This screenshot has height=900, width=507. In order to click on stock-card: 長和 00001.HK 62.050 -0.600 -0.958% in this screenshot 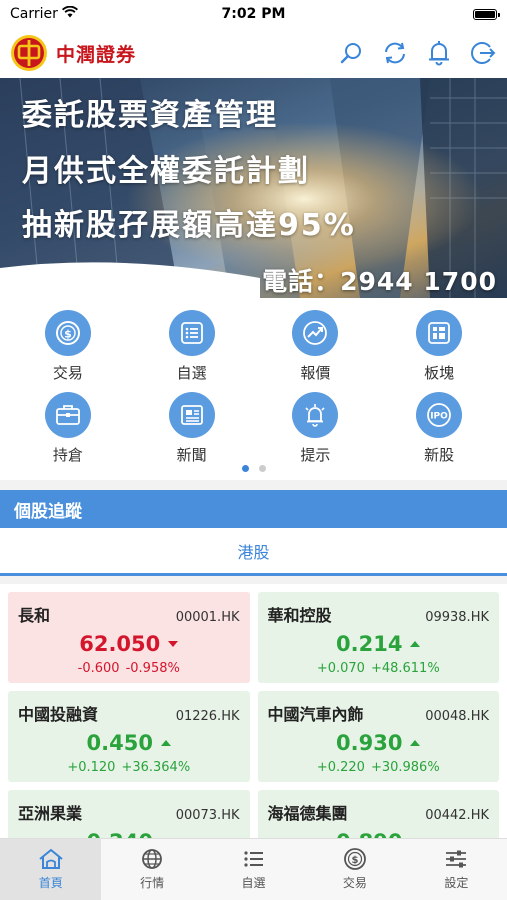, I will do `click(129, 637)`.